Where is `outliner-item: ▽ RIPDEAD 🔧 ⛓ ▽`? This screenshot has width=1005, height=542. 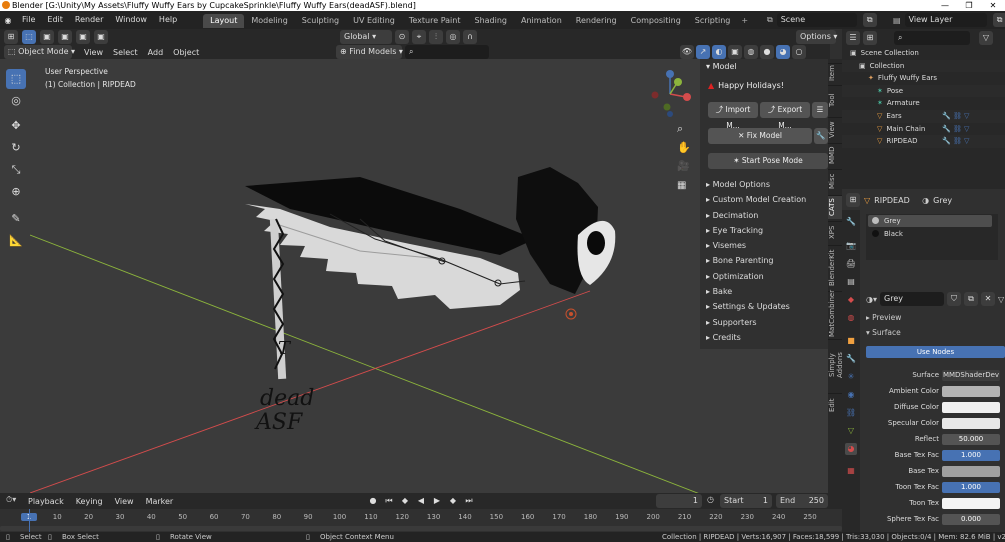
outliner-item: ▽ RIPDEAD 🔧 ⛓ ▽ is located at coordinates (923, 141).